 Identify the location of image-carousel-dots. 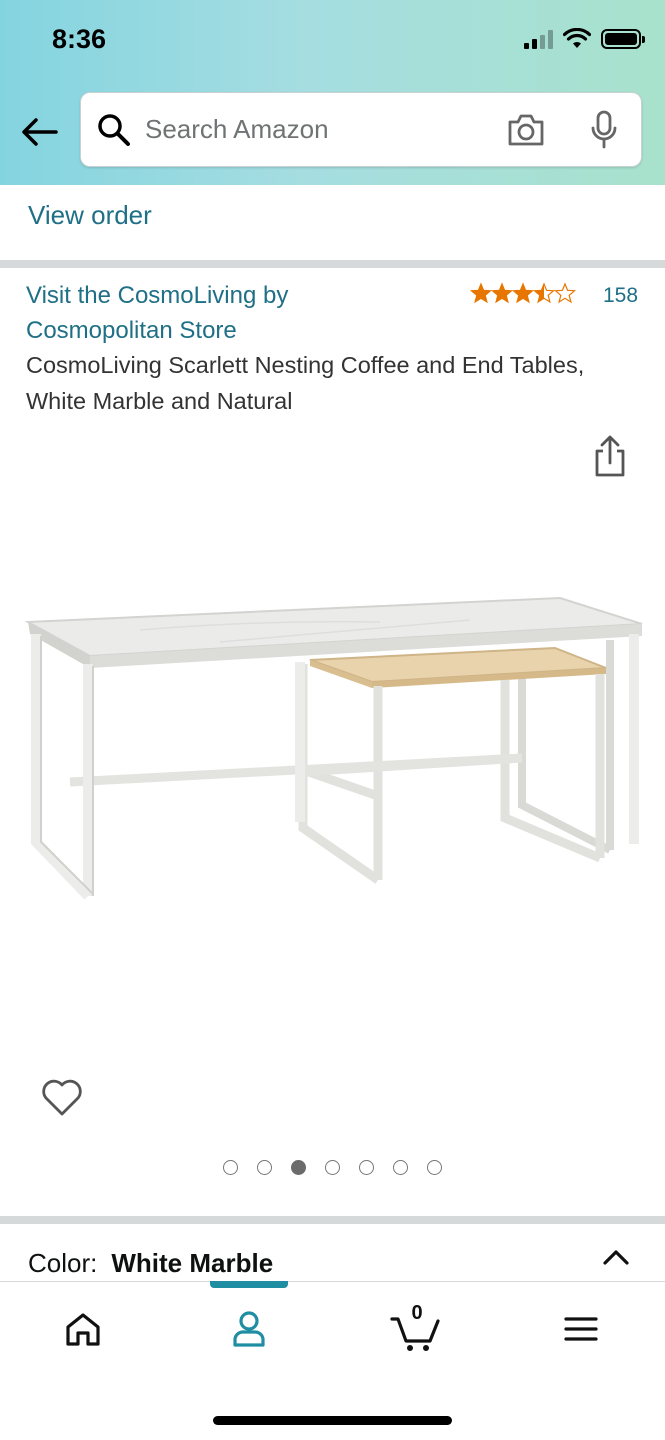
(332, 1167).